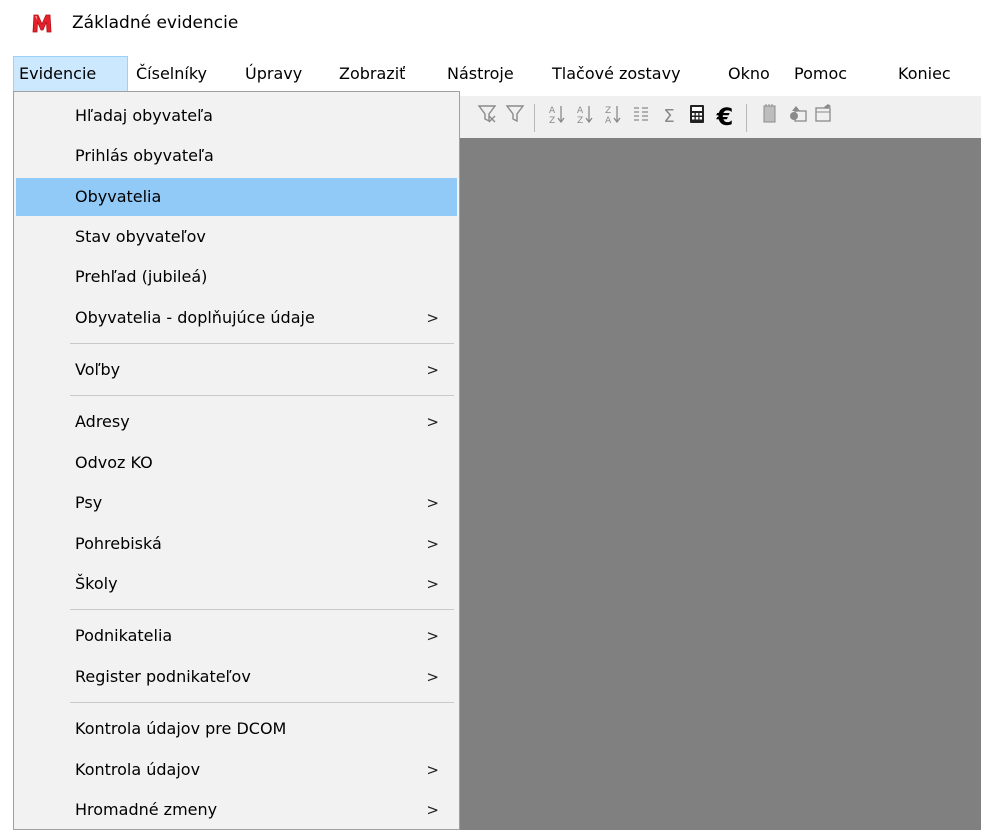 This screenshot has height=830, width=981. I want to click on menu-item-stav-obyvatelov: Stav obyvateľov, so click(236, 237).